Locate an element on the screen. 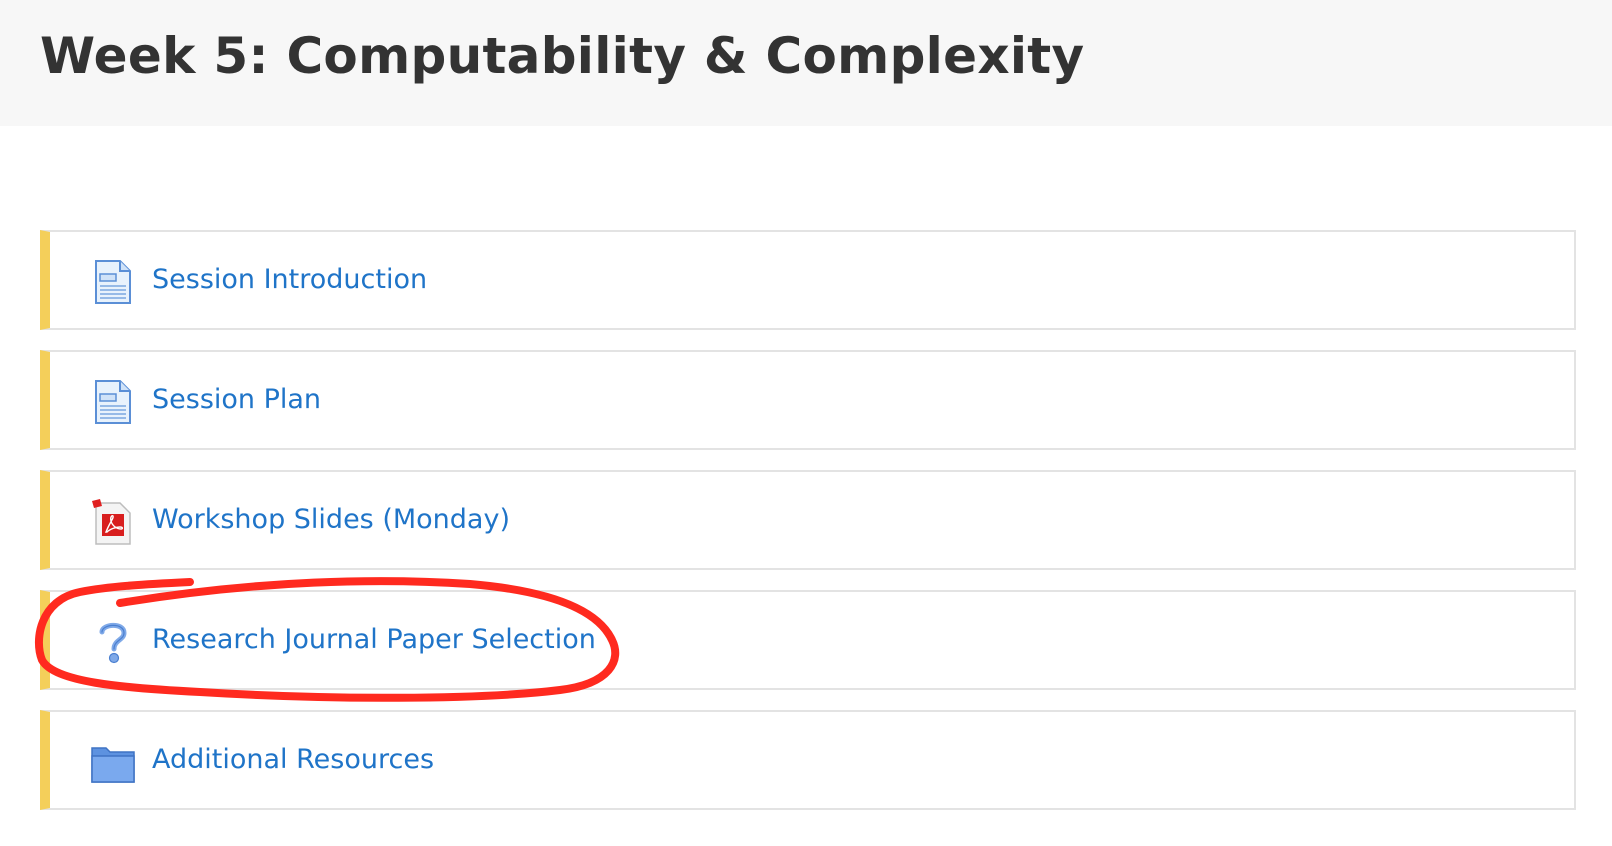 This screenshot has height=846, width=1612. folder-icon is located at coordinates (113, 762).